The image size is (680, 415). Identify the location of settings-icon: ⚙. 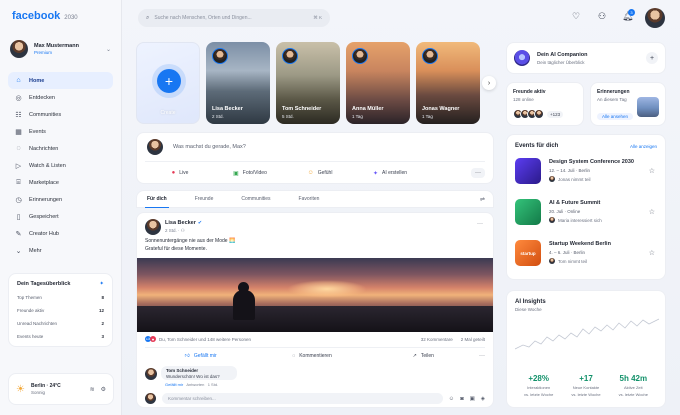
(103, 389).